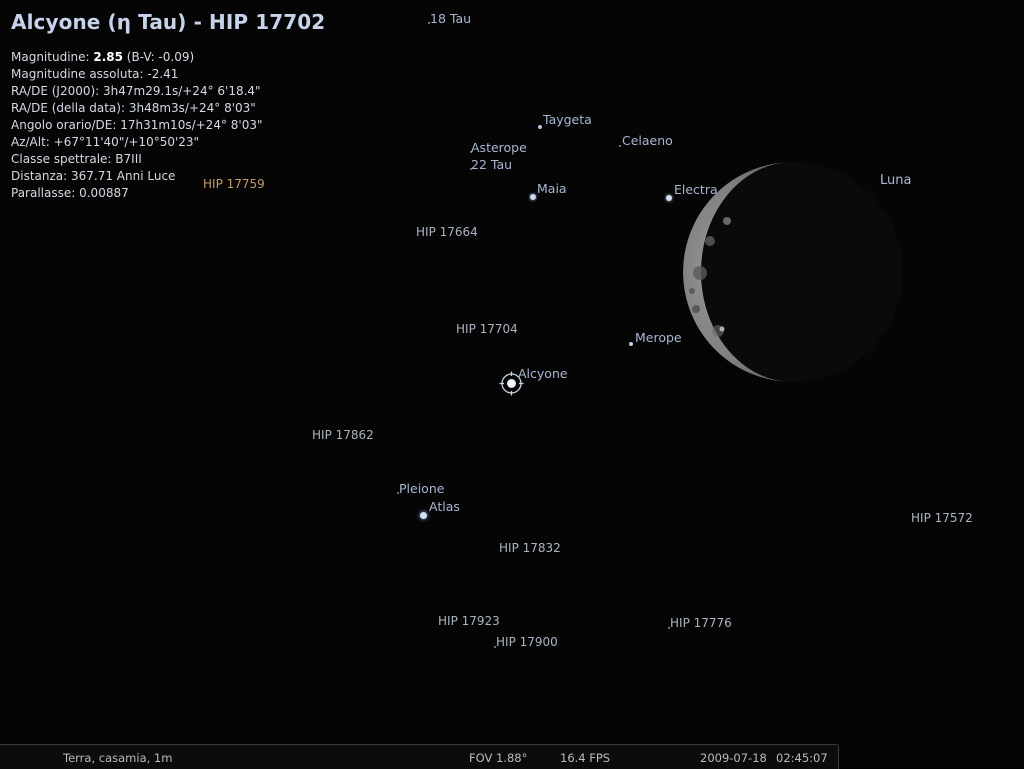 Image resolution: width=1024 pixels, height=769 pixels. What do you see at coordinates (234, 184) in the screenshot?
I see `label-hip-17759: HIP 17759` at bounding box center [234, 184].